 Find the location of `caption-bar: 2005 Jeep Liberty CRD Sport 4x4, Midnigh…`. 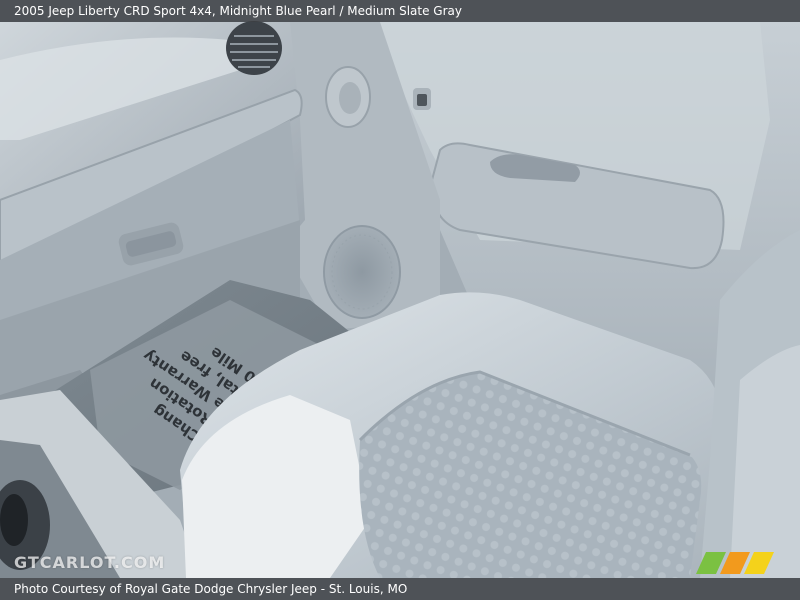

caption-bar: 2005 Jeep Liberty CRD Sport 4x4, Midnigh… is located at coordinates (400, 11).